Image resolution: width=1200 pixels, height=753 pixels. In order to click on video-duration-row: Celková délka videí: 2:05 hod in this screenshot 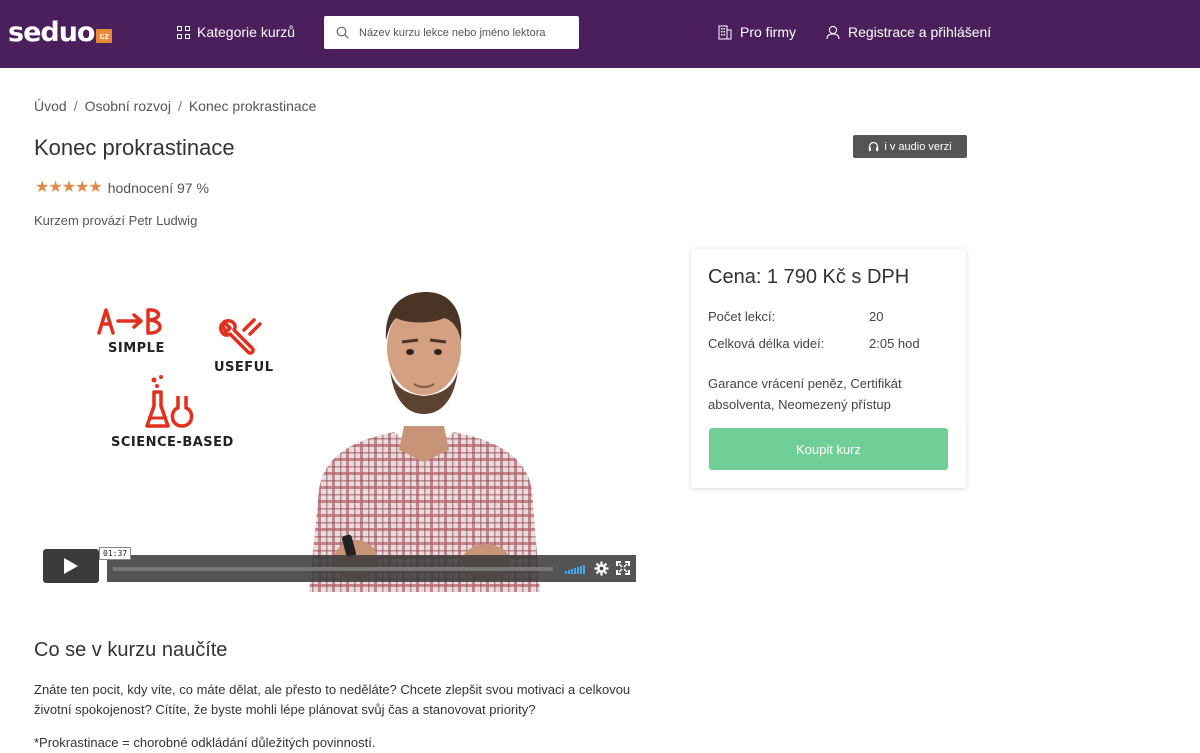, I will do `click(828, 349)`.